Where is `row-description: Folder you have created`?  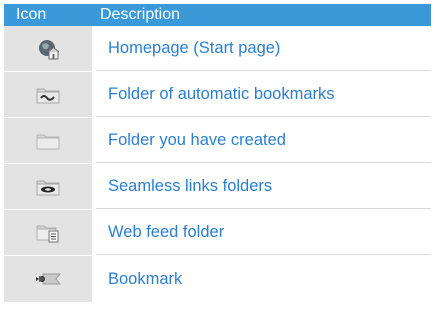 row-description: Folder you have created is located at coordinates (263, 140).